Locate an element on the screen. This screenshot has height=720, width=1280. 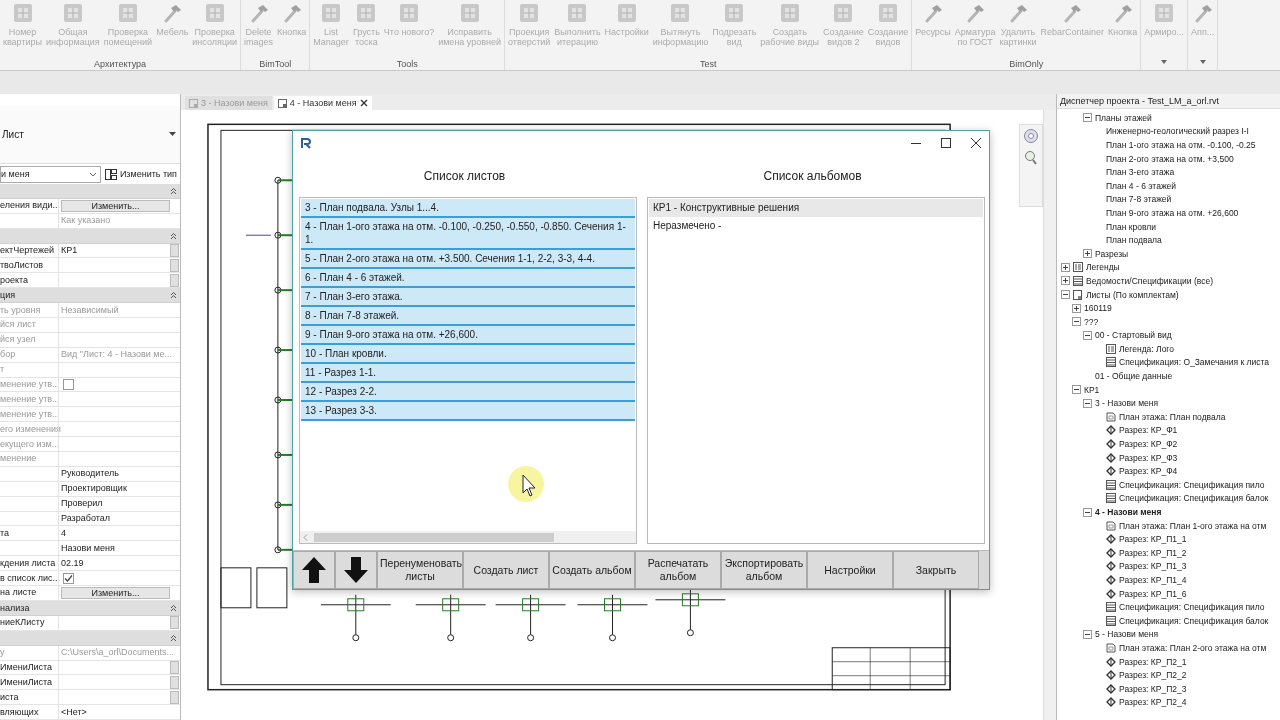
album-list-item: КР1 - Конструктивные решения is located at coordinates (816, 208).